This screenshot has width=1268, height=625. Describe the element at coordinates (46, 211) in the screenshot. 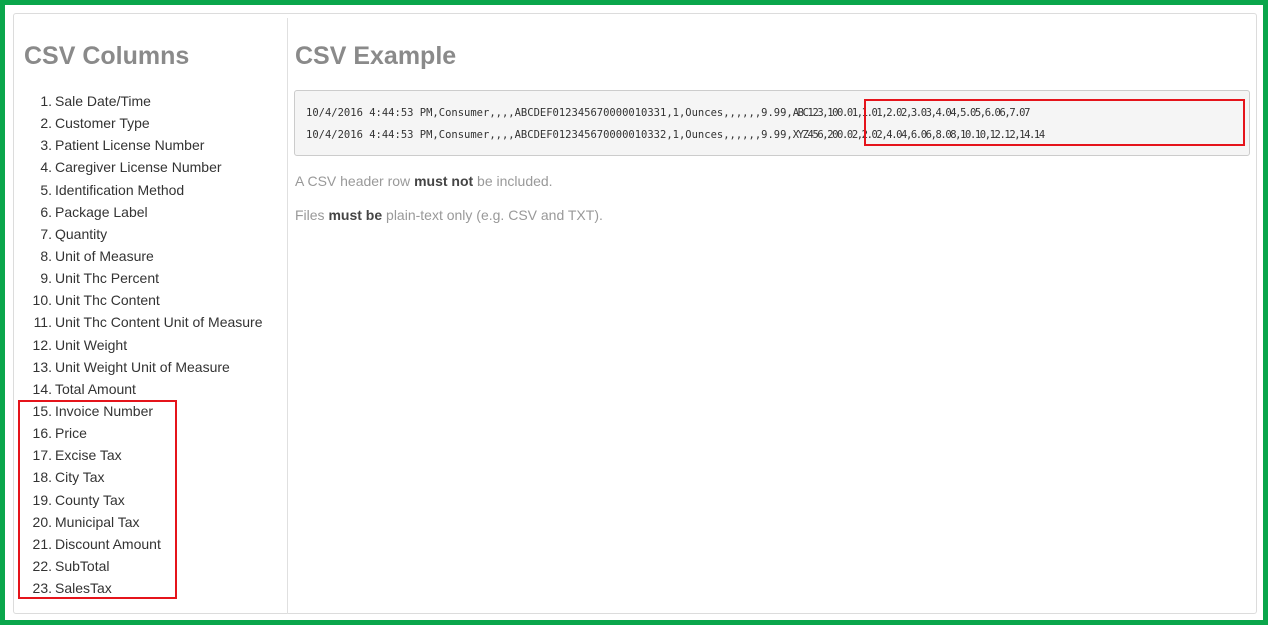

I see `csv-column-number: 6.` at that location.